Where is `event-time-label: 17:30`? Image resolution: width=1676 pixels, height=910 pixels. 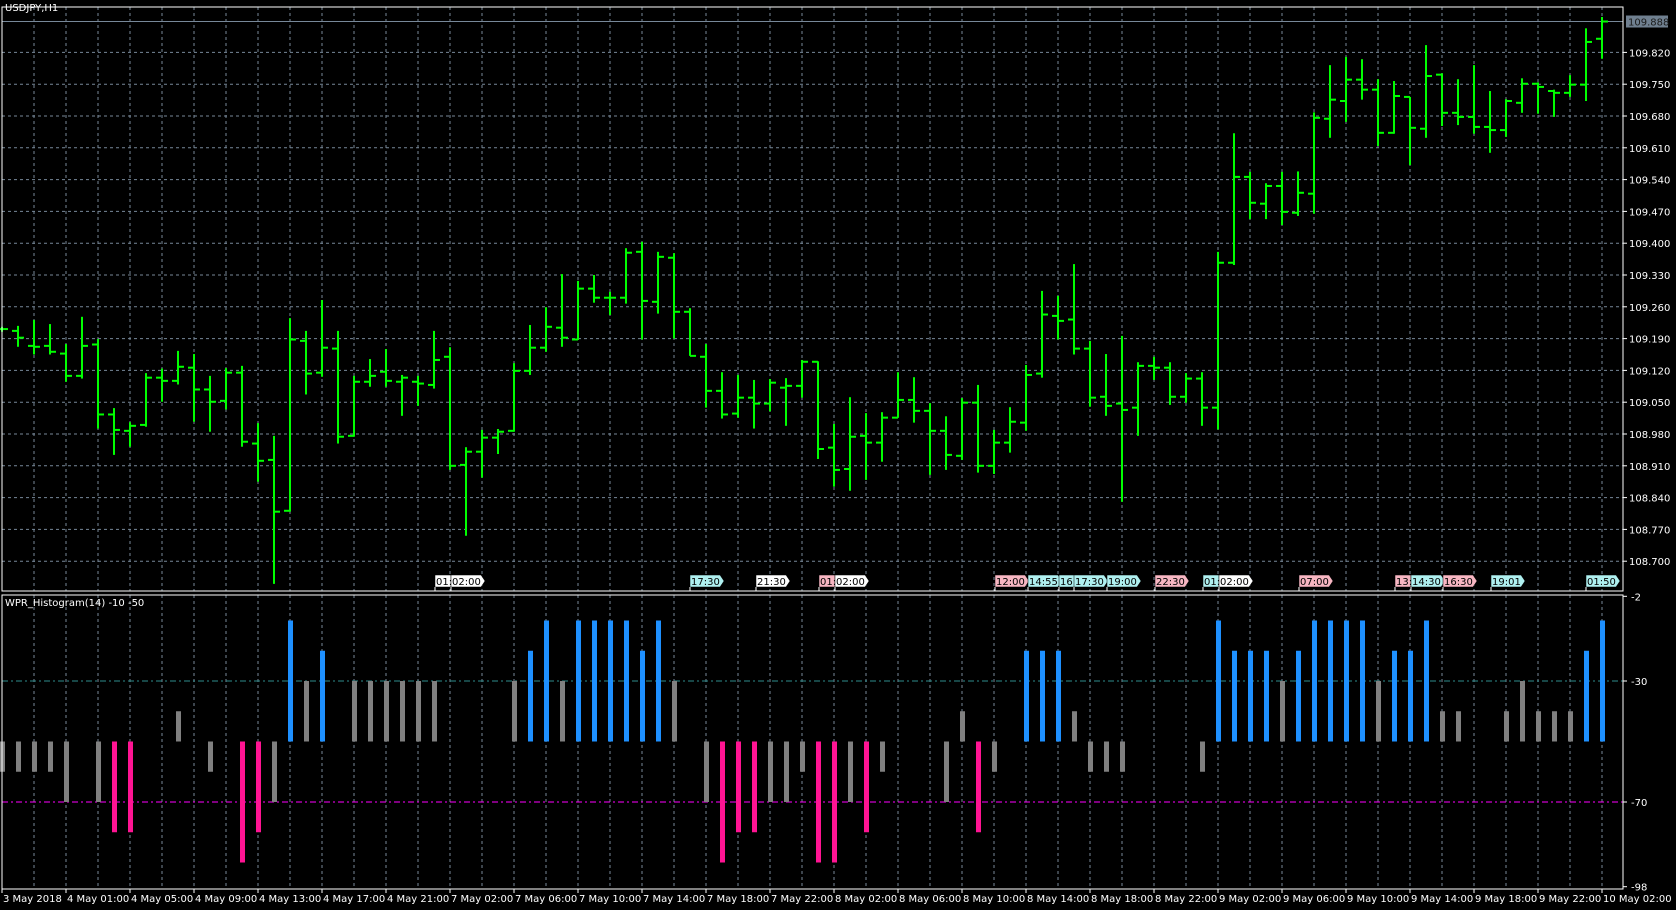
event-time-label: 17:30 is located at coordinates (1089, 582).